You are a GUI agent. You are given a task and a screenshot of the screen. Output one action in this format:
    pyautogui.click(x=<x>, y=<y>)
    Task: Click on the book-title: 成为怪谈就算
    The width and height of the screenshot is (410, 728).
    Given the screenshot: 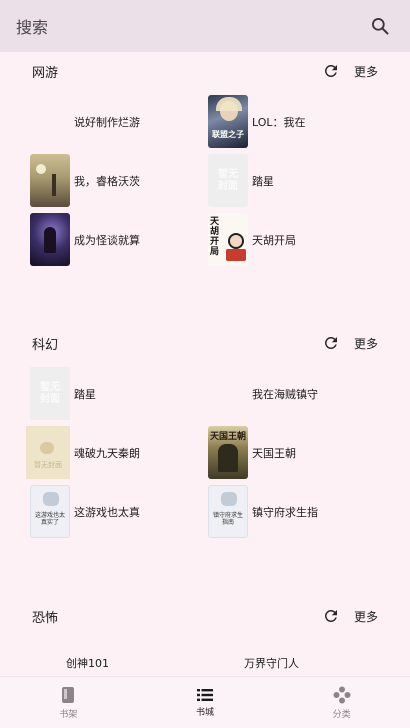 What is the action you would take?
    pyautogui.click(x=107, y=240)
    